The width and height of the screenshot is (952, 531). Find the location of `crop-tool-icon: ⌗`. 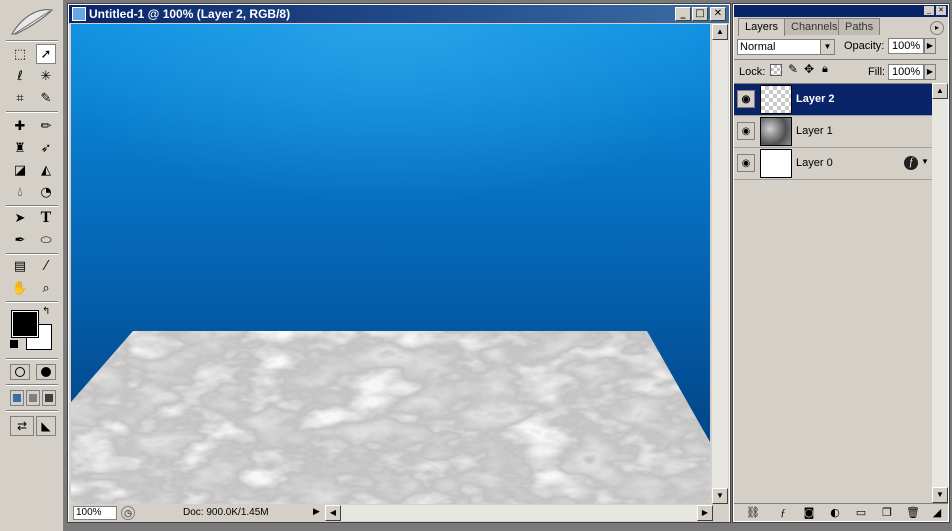

crop-tool-icon: ⌗ is located at coordinates (20, 98).